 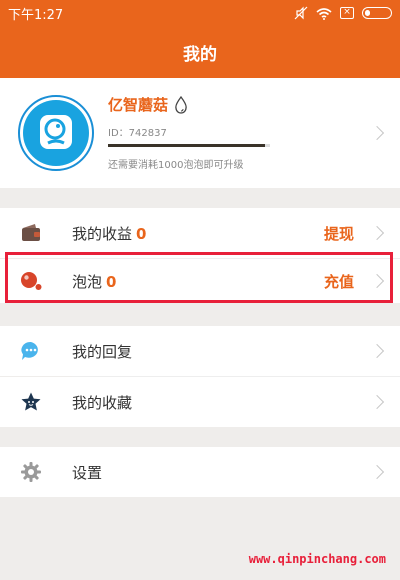 I want to click on profile-name: 亿智蘑菇, so click(x=138, y=105).